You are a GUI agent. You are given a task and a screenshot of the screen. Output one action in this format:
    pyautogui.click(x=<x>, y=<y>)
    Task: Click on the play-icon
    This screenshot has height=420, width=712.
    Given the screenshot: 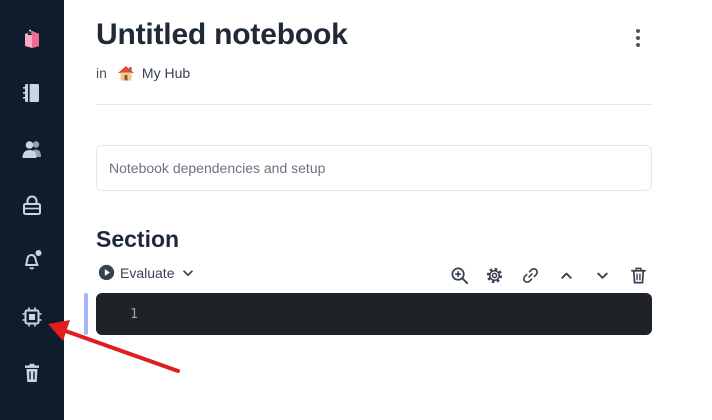 What is the action you would take?
    pyautogui.click(x=106, y=272)
    